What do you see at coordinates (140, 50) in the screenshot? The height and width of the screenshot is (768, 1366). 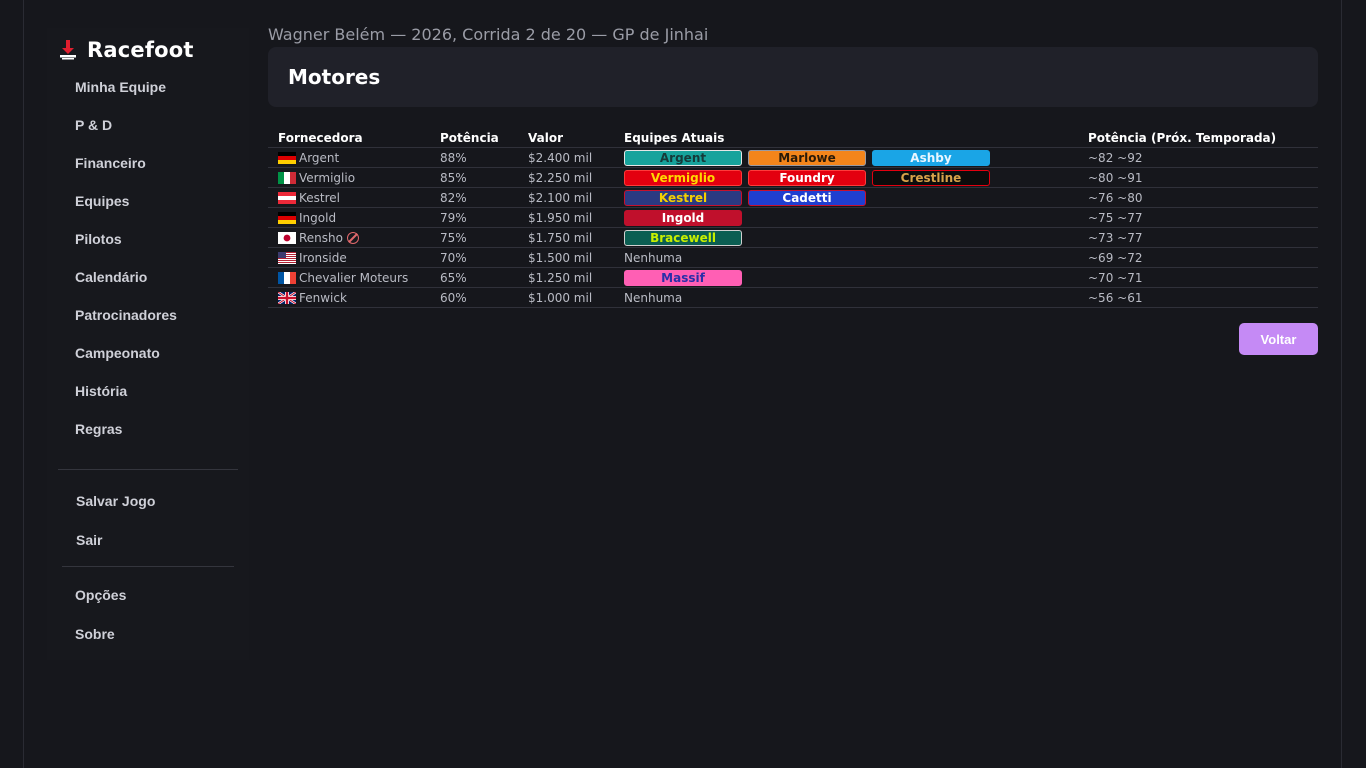 I see `brand-title: Racefoot` at bounding box center [140, 50].